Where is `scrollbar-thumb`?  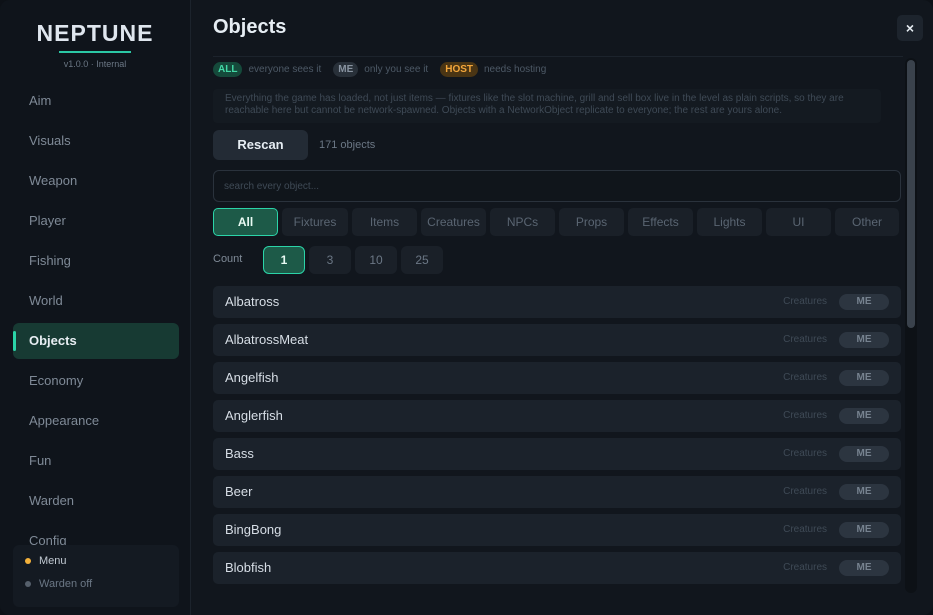
scrollbar-thumb is located at coordinates (911, 194).